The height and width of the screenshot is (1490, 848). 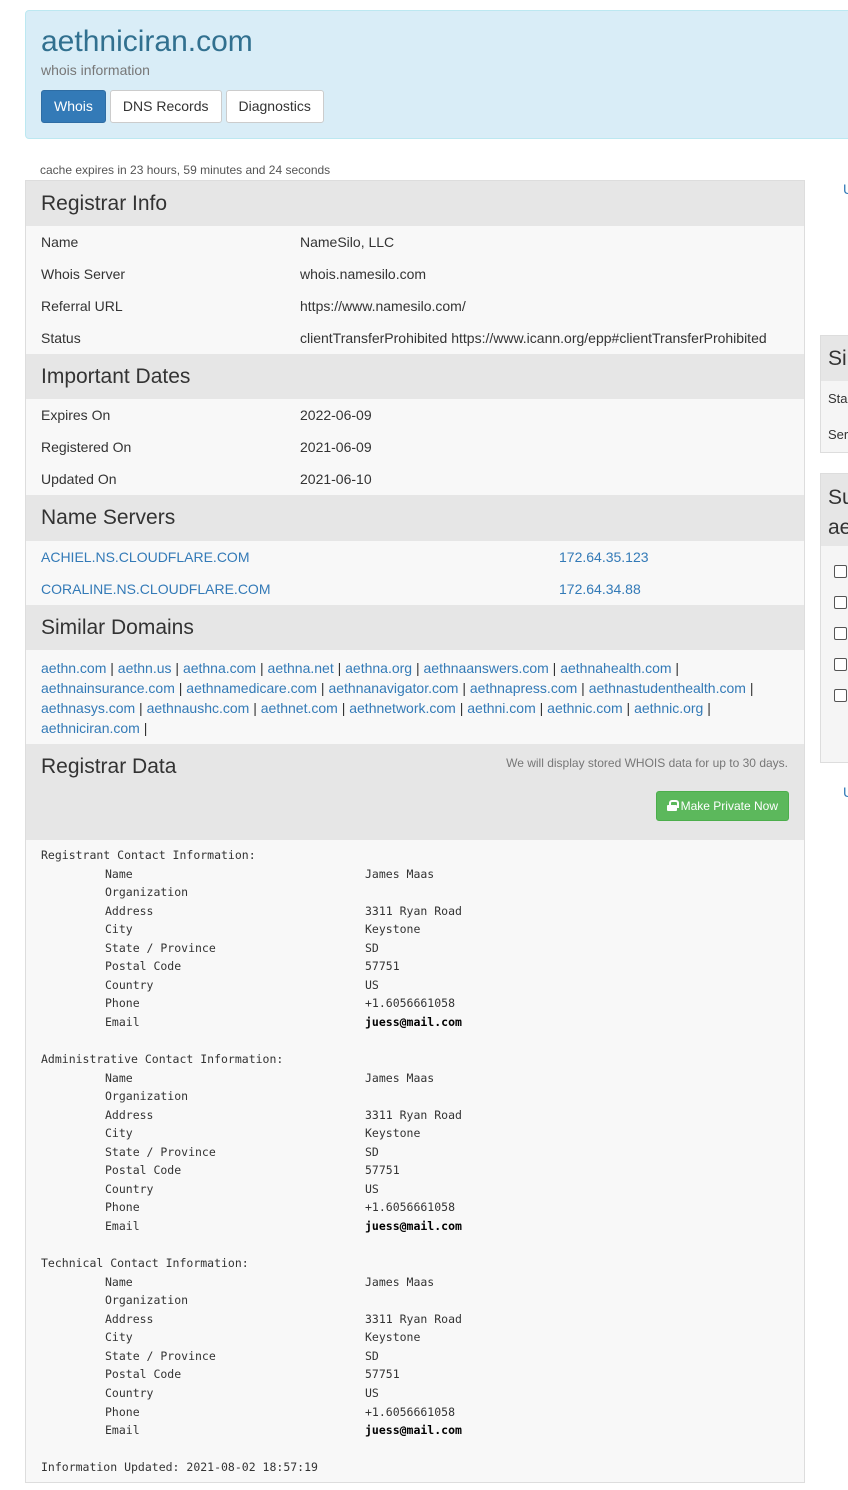 I want to click on similar-domain-link: aethn.com, so click(x=73, y=668).